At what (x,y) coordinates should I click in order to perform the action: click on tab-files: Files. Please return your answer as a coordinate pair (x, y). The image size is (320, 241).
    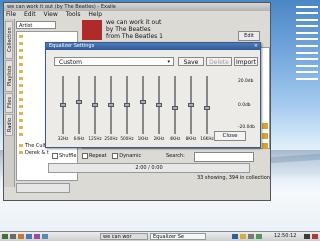
    Looking at the image, I should click on (9, 103).